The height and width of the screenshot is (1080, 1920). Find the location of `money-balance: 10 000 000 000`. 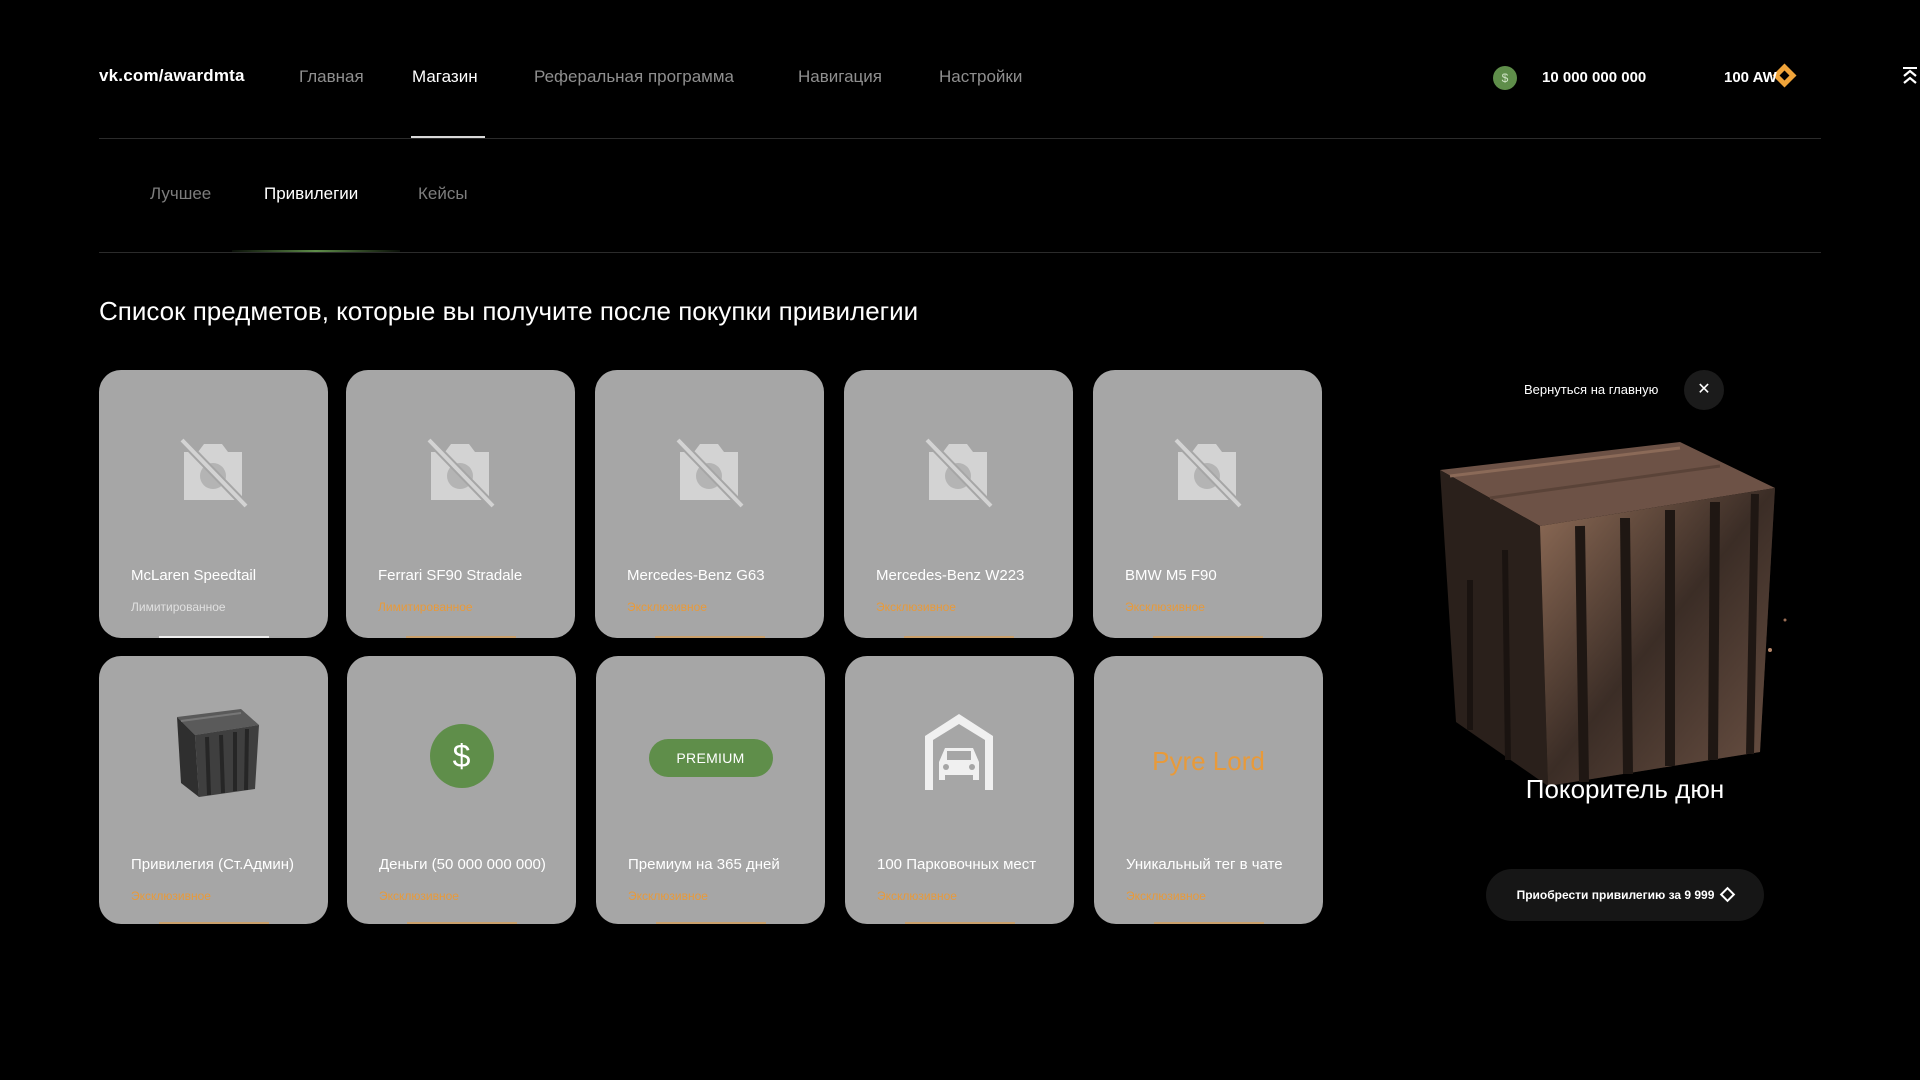

money-balance: 10 000 000 000 is located at coordinates (1594, 77).